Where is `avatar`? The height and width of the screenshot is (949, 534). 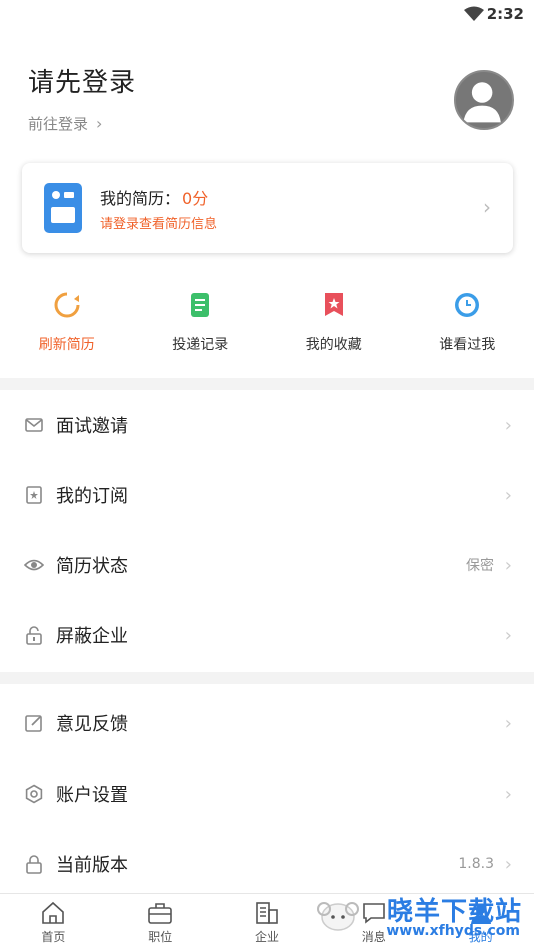 avatar is located at coordinates (484, 100).